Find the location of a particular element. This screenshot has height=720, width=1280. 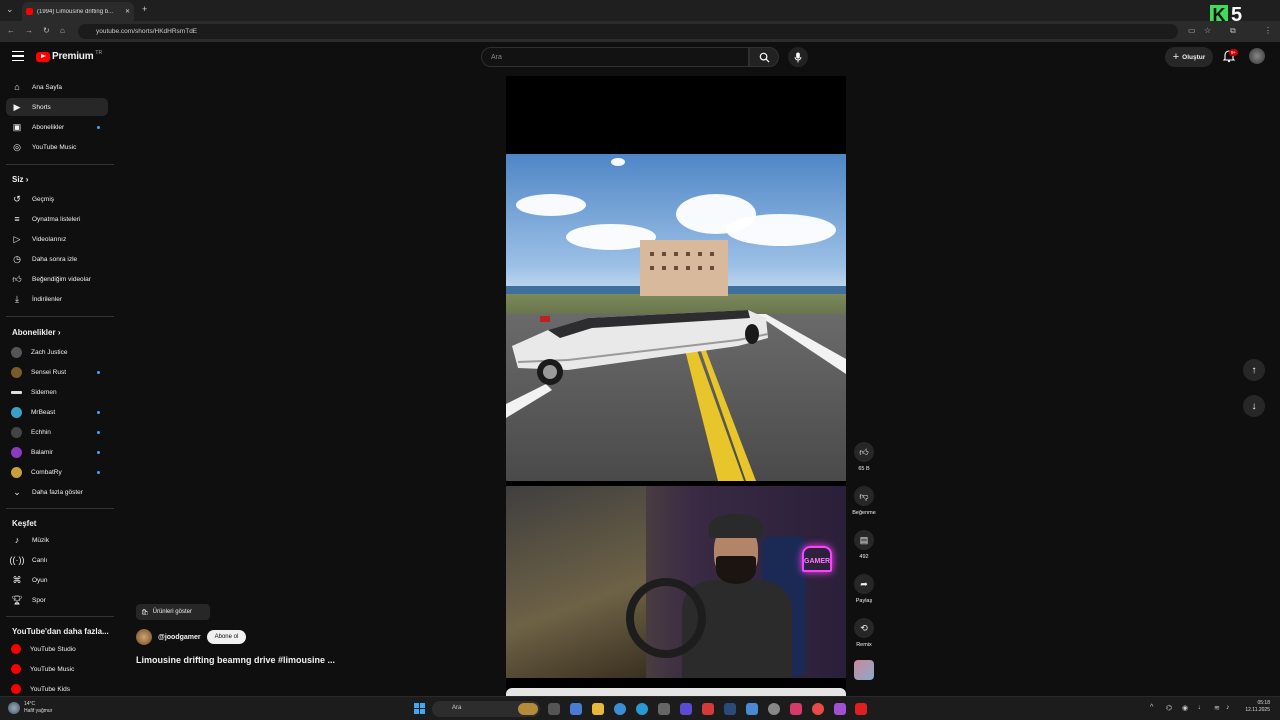

show-products-button: 🛍︎ Ürünleri göster is located at coordinates (173, 612).